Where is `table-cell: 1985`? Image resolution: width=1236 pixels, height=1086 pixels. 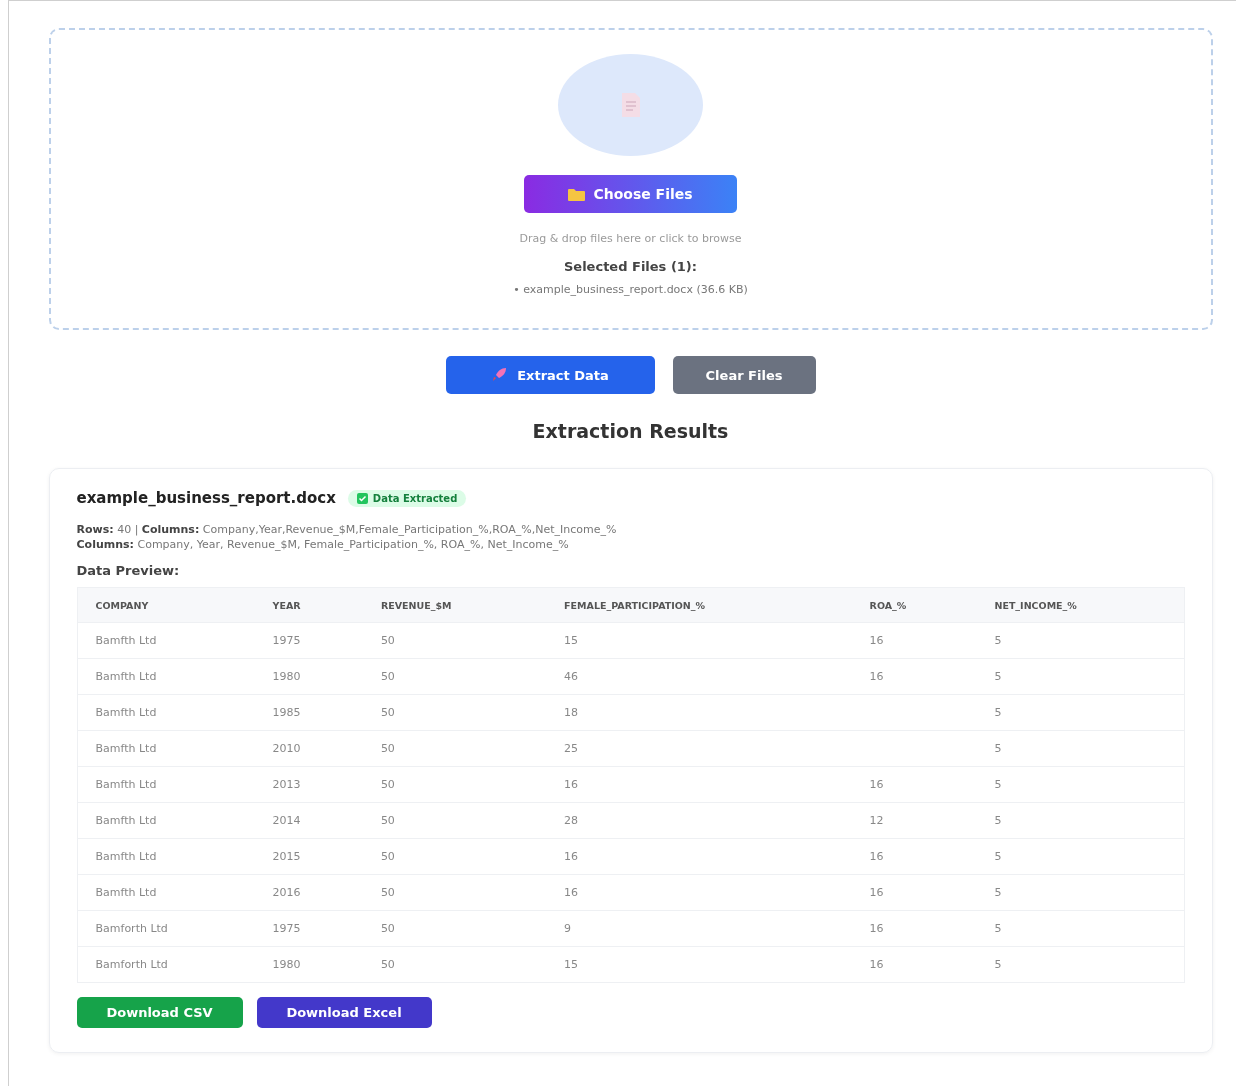
table-cell: 1985 is located at coordinates (308, 712).